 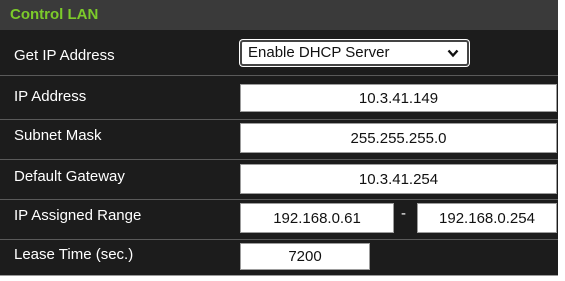 I want to click on ip-range-label: IP Assigned Range, so click(x=78, y=215).